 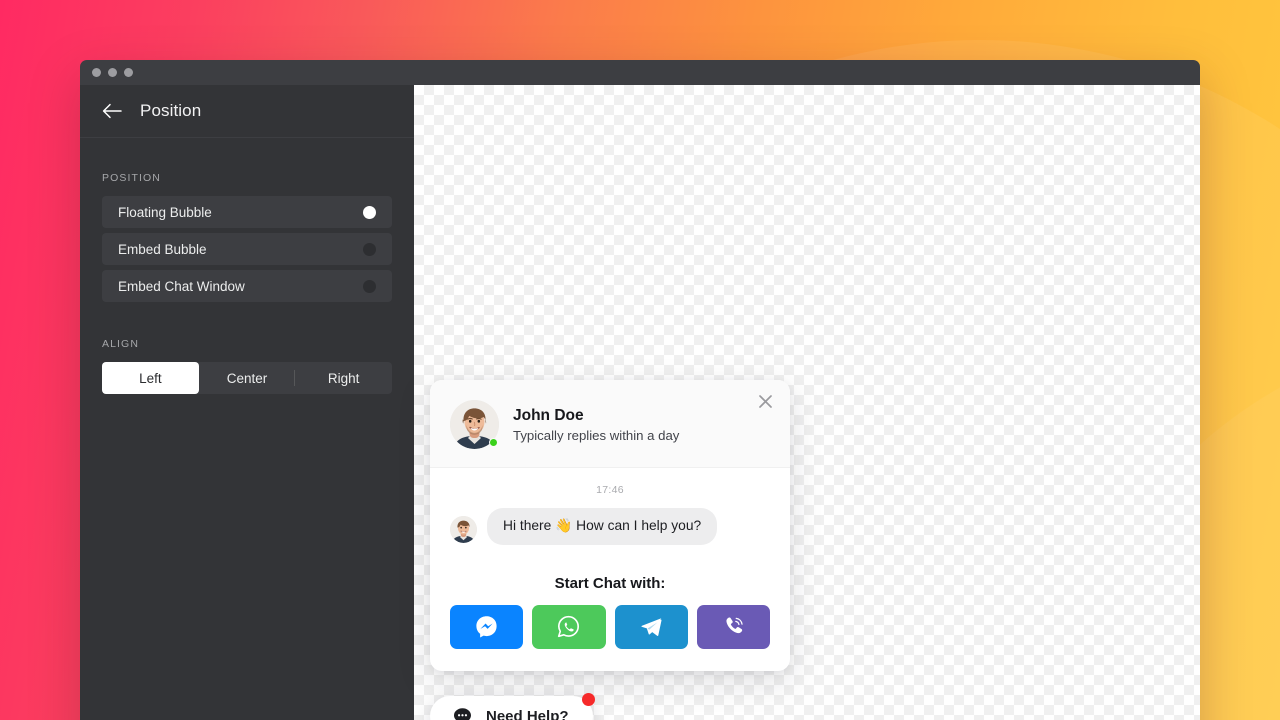 I want to click on telegram-icon, so click(x=651, y=626).